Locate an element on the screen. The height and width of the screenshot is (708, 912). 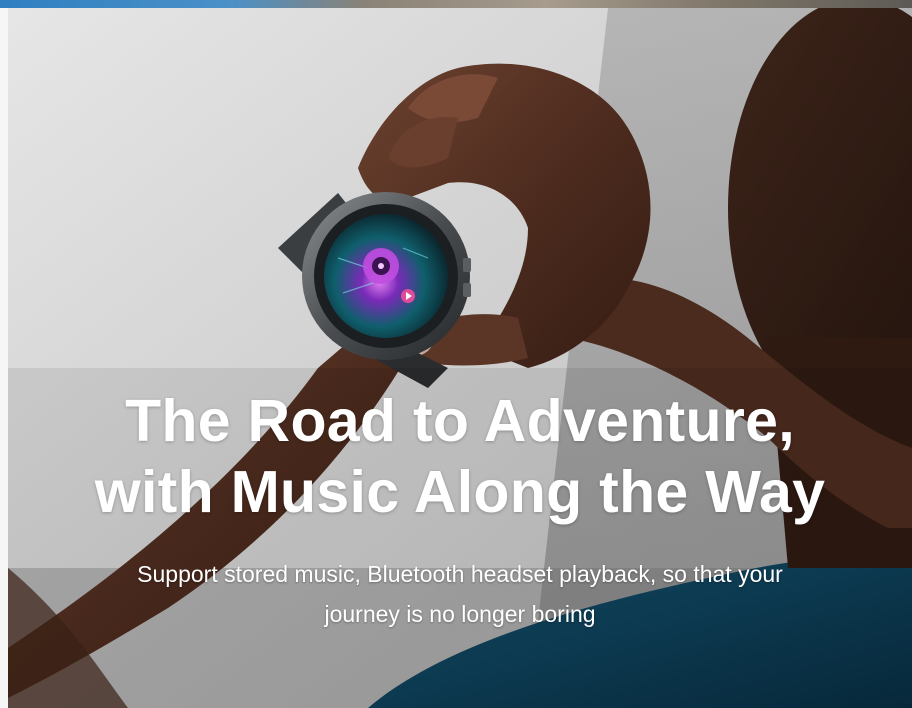
headline-line-1: The Road to Adventure, is located at coordinates (460, 421).